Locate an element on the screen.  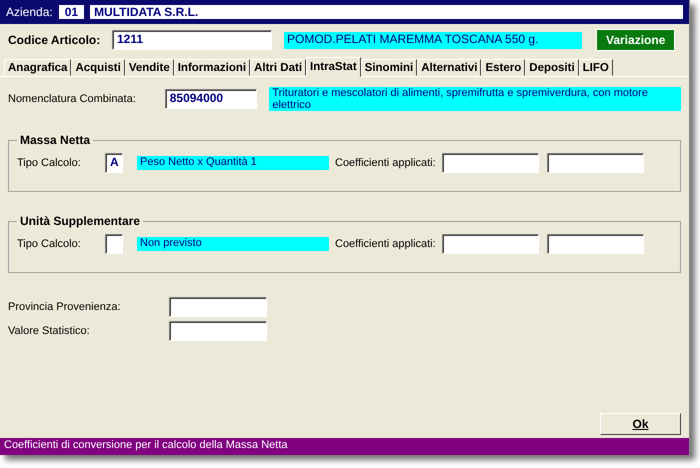
company-label: Azienda: is located at coordinates (29, 12).